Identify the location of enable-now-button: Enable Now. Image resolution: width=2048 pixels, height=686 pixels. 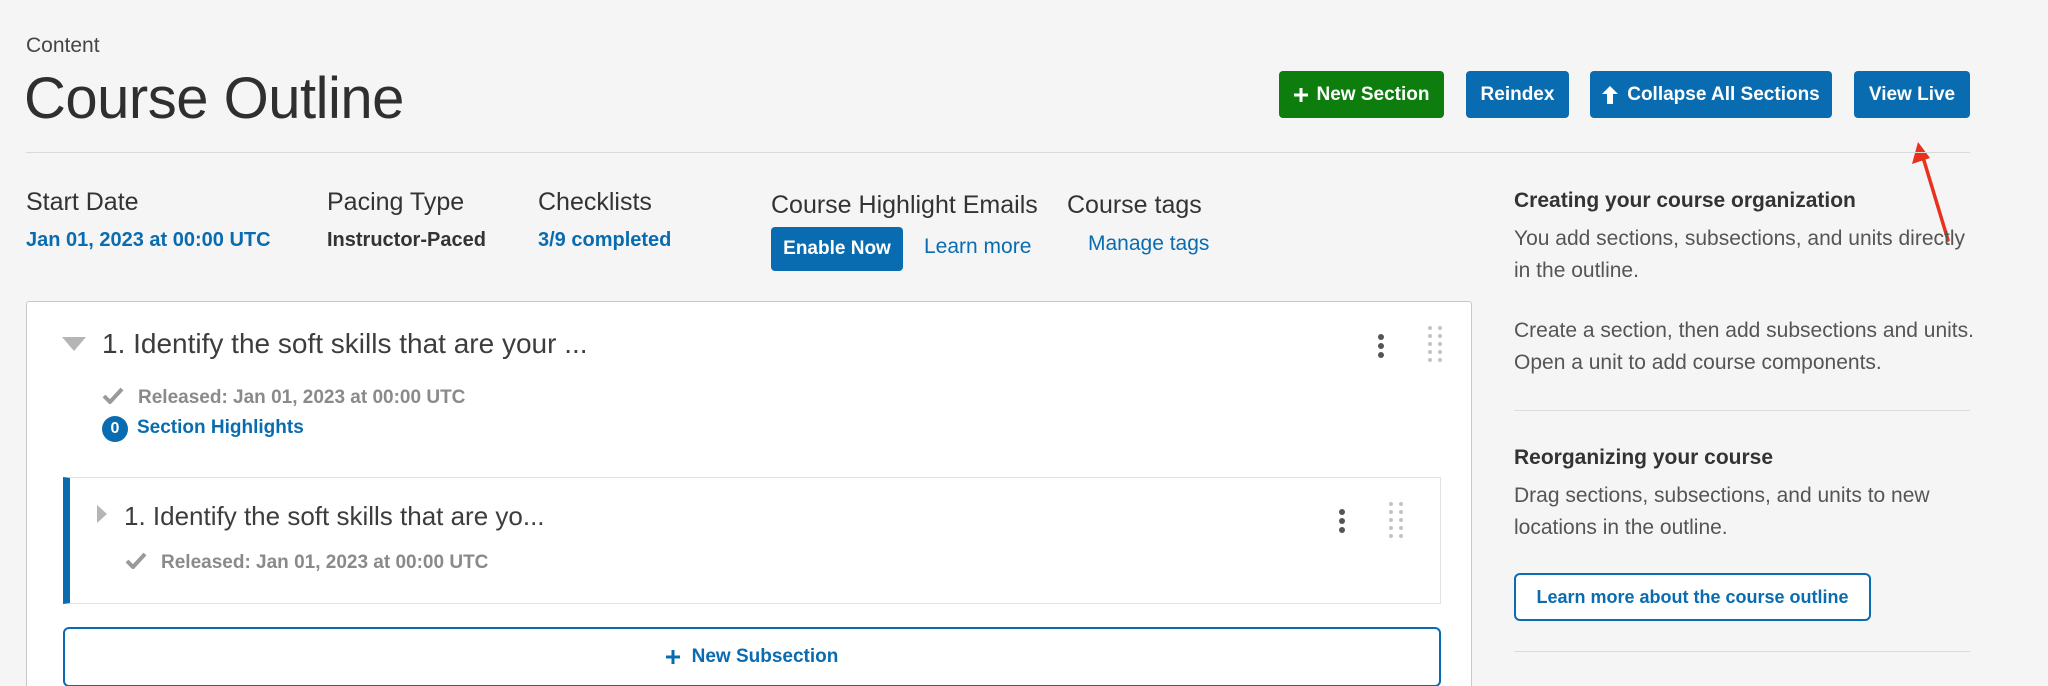
(837, 249).